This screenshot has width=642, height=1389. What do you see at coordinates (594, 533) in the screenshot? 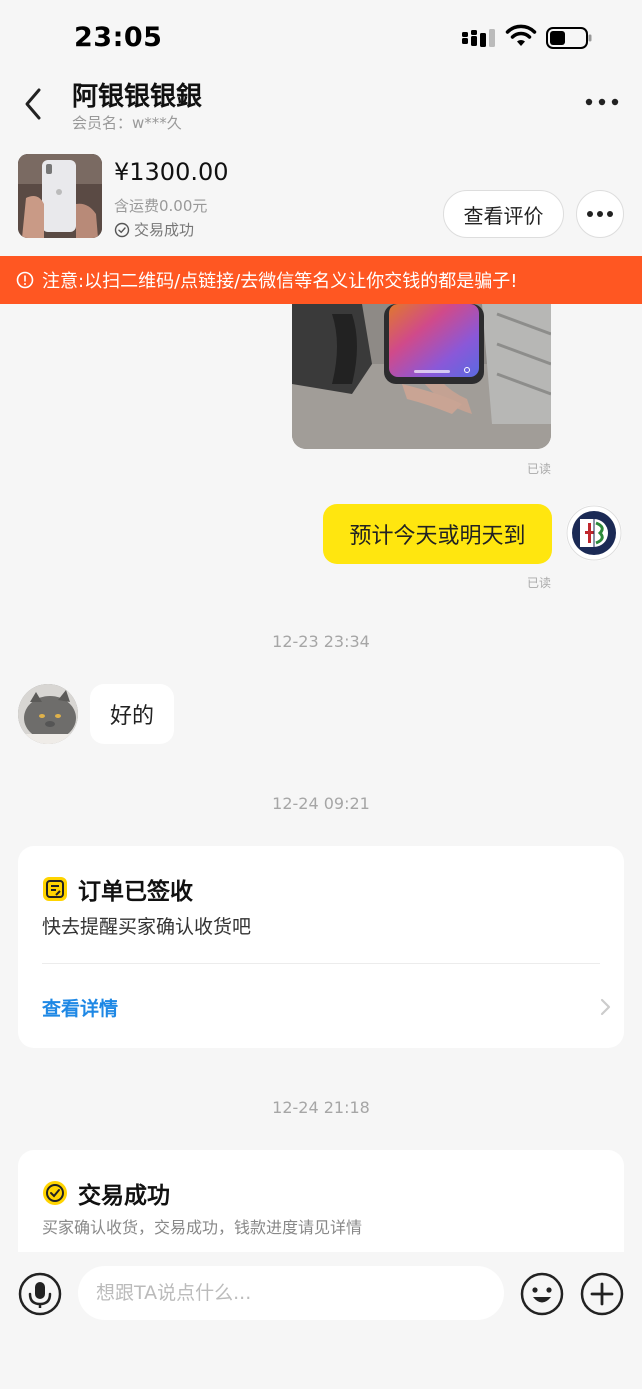
I see `my-avatar` at bounding box center [594, 533].